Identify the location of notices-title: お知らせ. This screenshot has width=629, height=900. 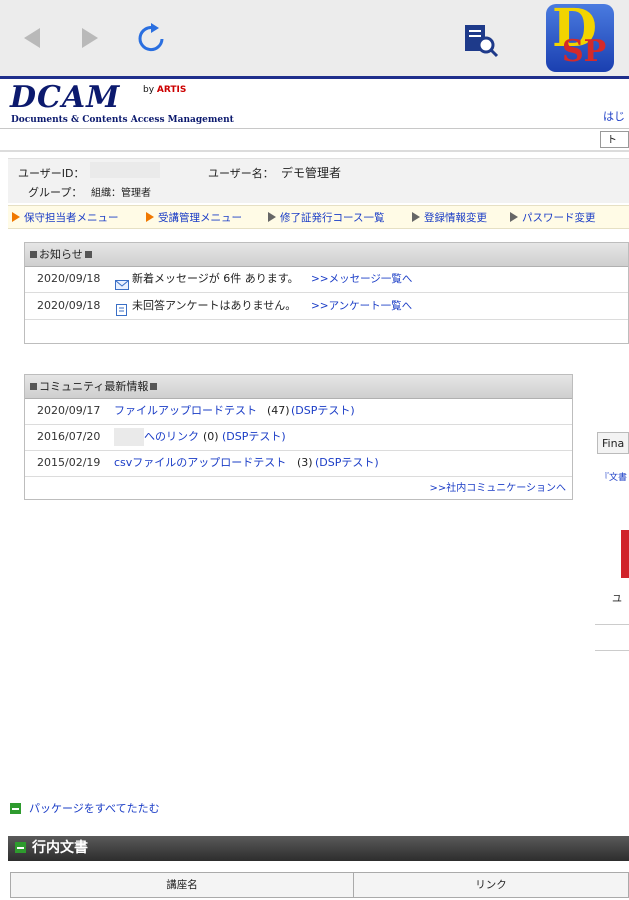
(61, 254).